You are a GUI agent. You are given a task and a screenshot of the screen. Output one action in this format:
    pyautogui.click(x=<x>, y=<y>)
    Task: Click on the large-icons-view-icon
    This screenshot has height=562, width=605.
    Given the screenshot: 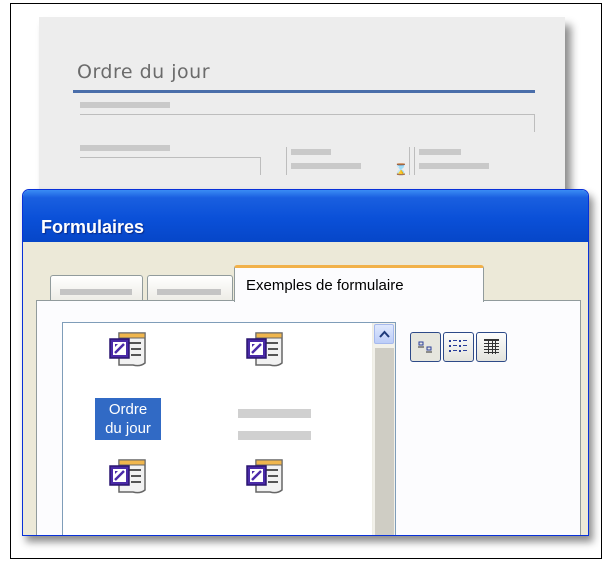 What is the action you would take?
    pyautogui.click(x=425, y=347)
    